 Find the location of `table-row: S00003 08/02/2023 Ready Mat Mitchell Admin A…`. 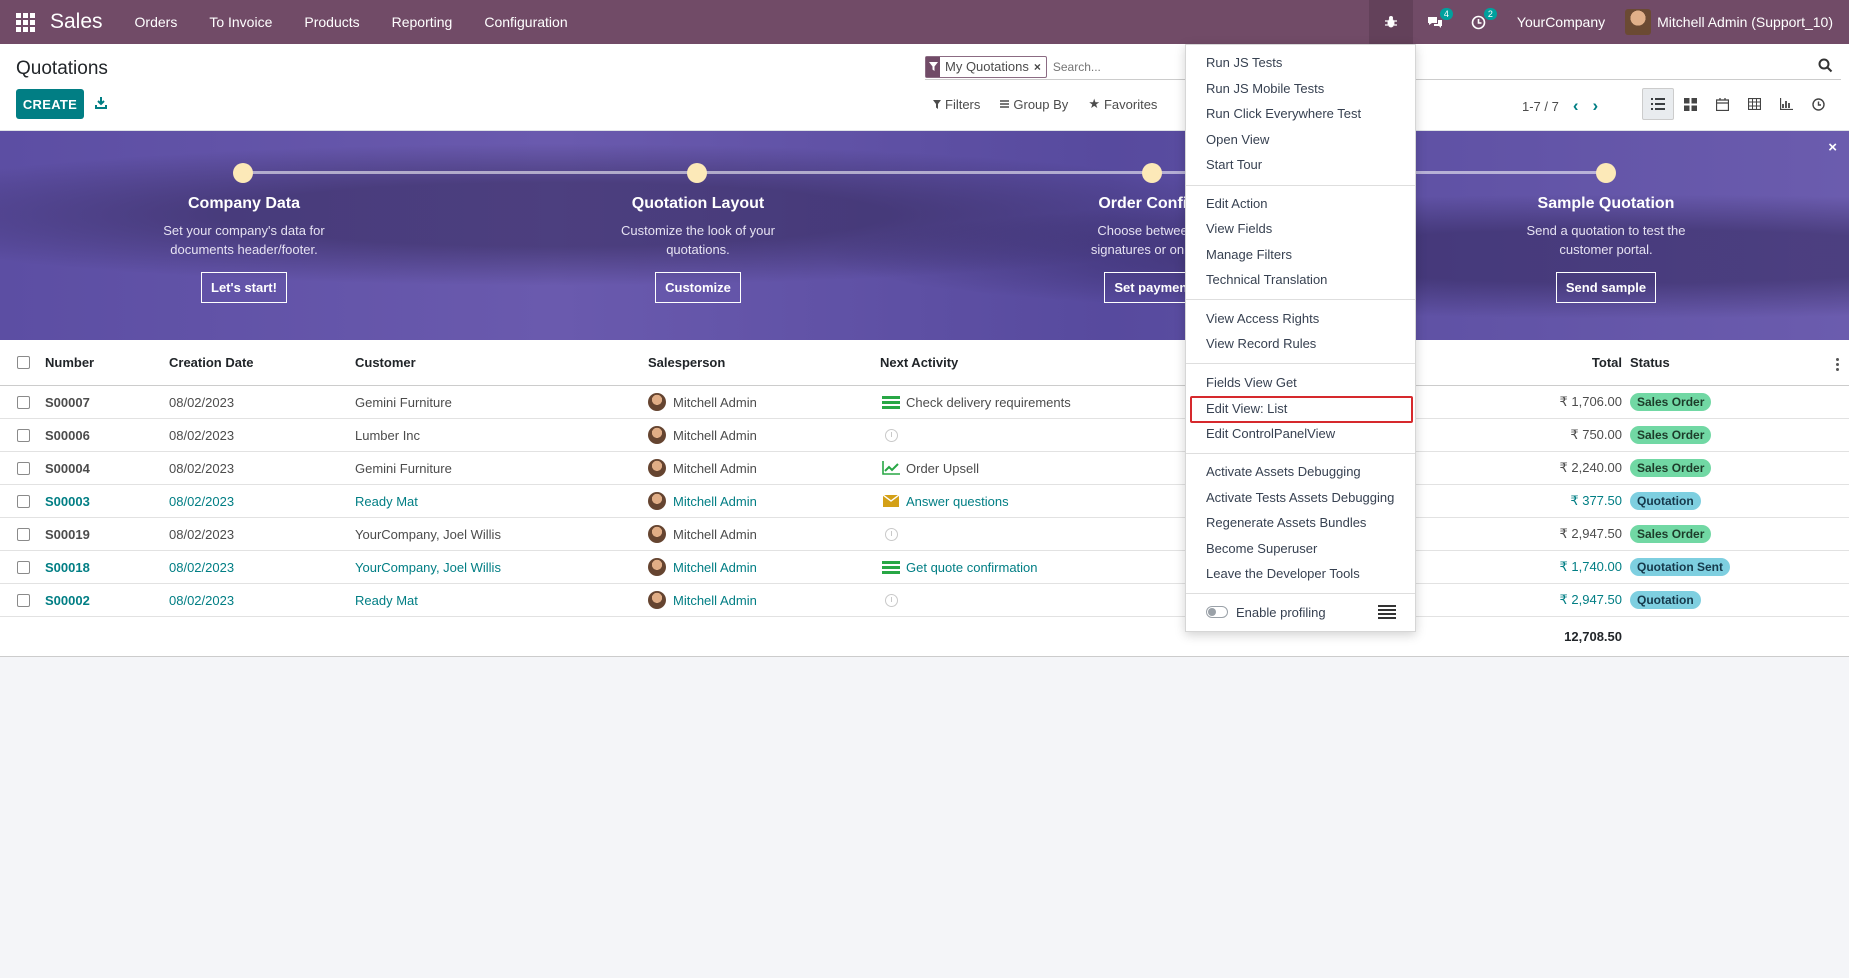

table-row: S00003 08/02/2023 Ready Mat Mitchell Admin A… is located at coordinates (924, 501).